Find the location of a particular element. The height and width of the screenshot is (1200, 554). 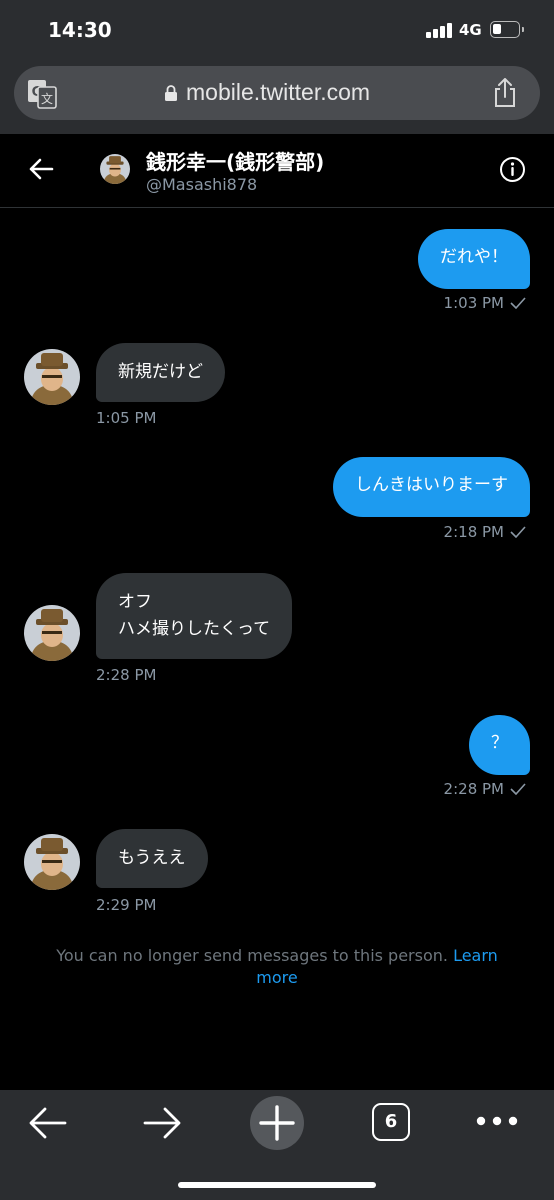

new-tab-icon is located at coordinates (277, 1123).